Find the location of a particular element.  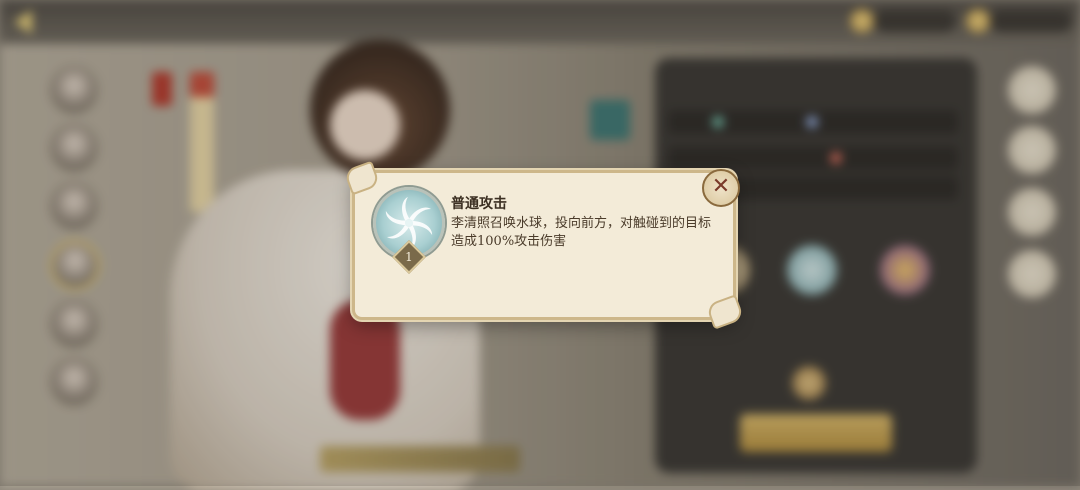

close-x-icon: ✕ is located at coordinates (721, 188).